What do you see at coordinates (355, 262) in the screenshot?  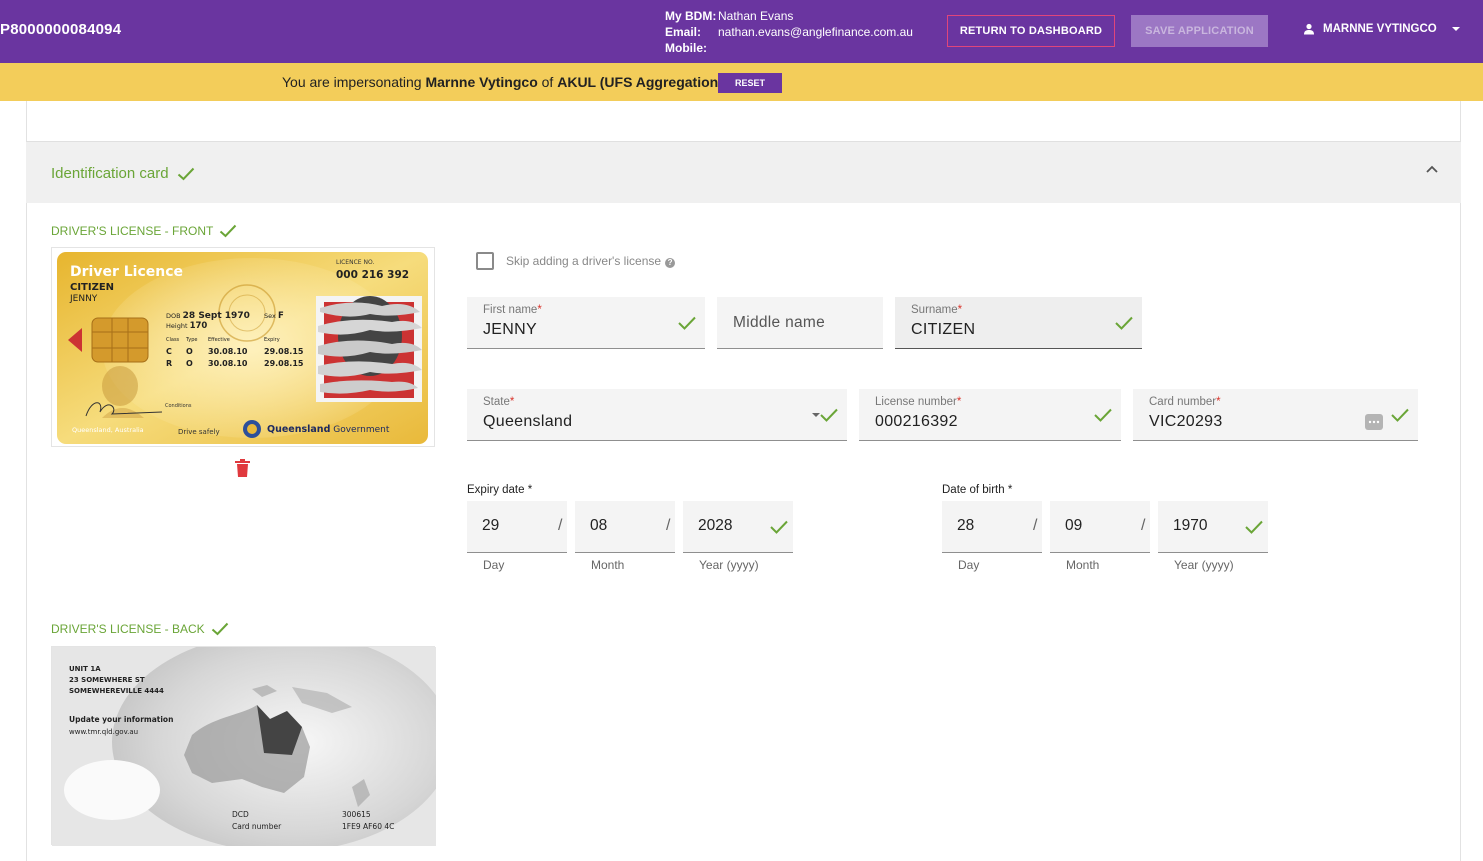 I see `svg-text: LICENCE NO.` at bounding box center [355, 262].